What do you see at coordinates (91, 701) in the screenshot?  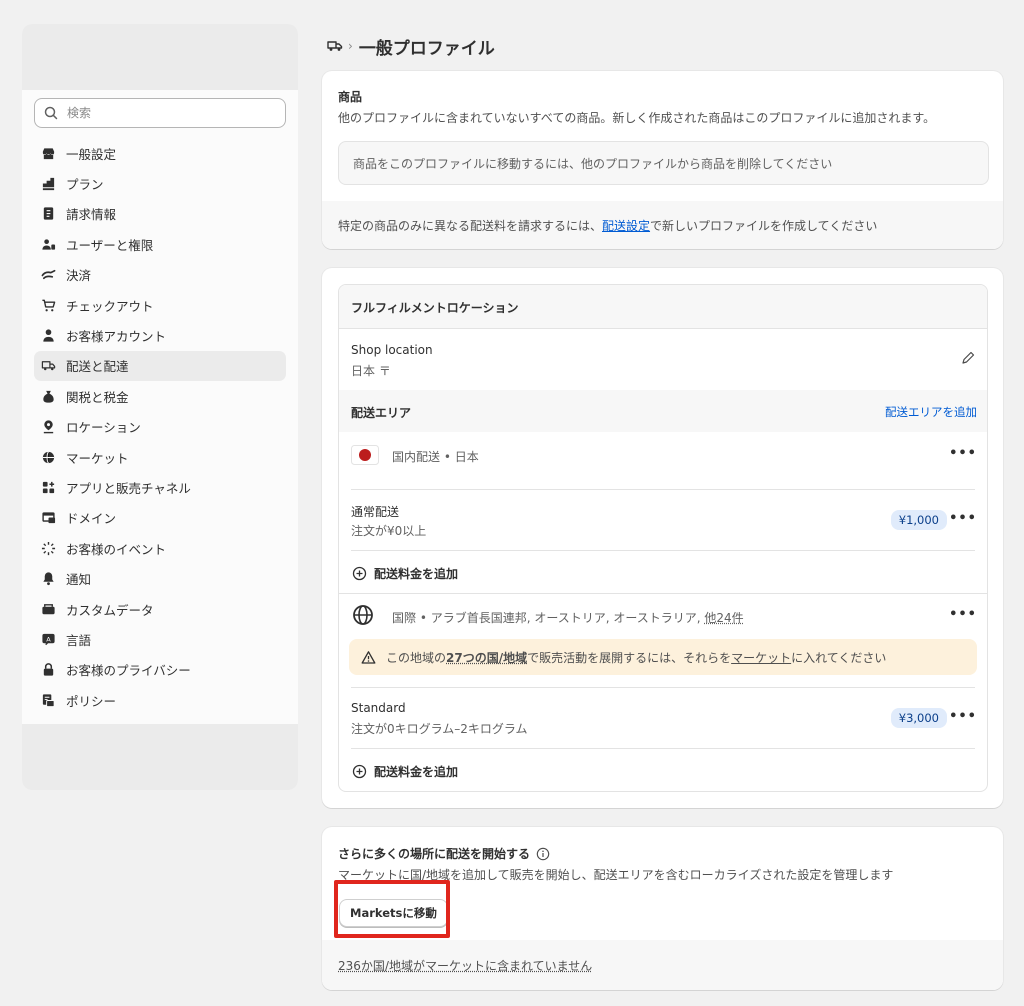 I see `sidebar-item-label: ポリシー` at bounding box center [91, 701].